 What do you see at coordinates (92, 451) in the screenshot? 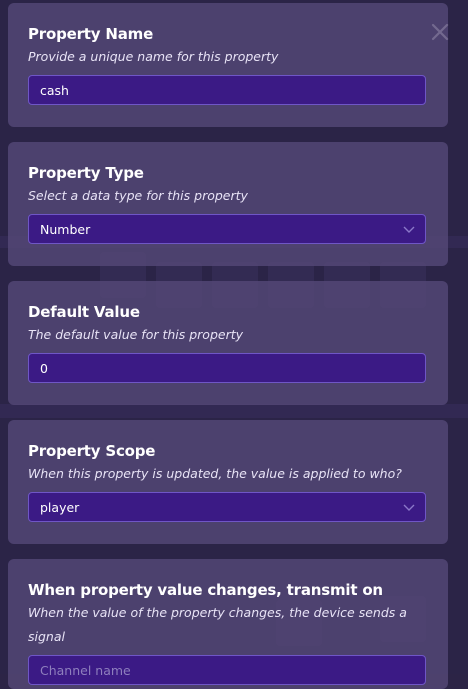
I see `section-title: Property Scope` at bounding box center [92, 451].